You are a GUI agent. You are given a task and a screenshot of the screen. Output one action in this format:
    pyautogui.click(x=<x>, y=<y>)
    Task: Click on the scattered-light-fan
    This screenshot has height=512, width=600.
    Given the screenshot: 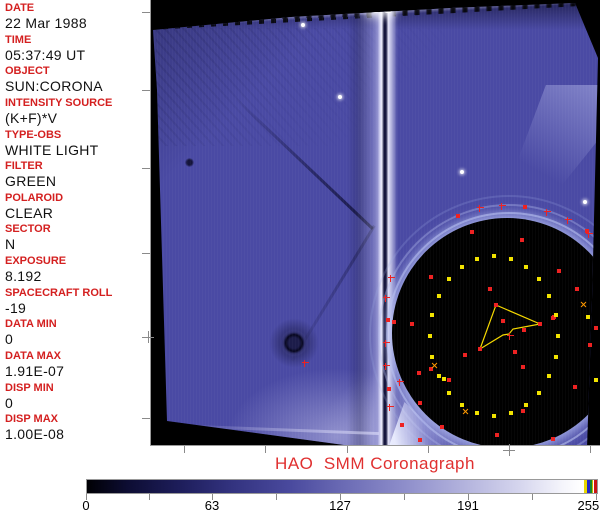 What is the action you would take?
    pyautogui.click(x=554, y=152)
    